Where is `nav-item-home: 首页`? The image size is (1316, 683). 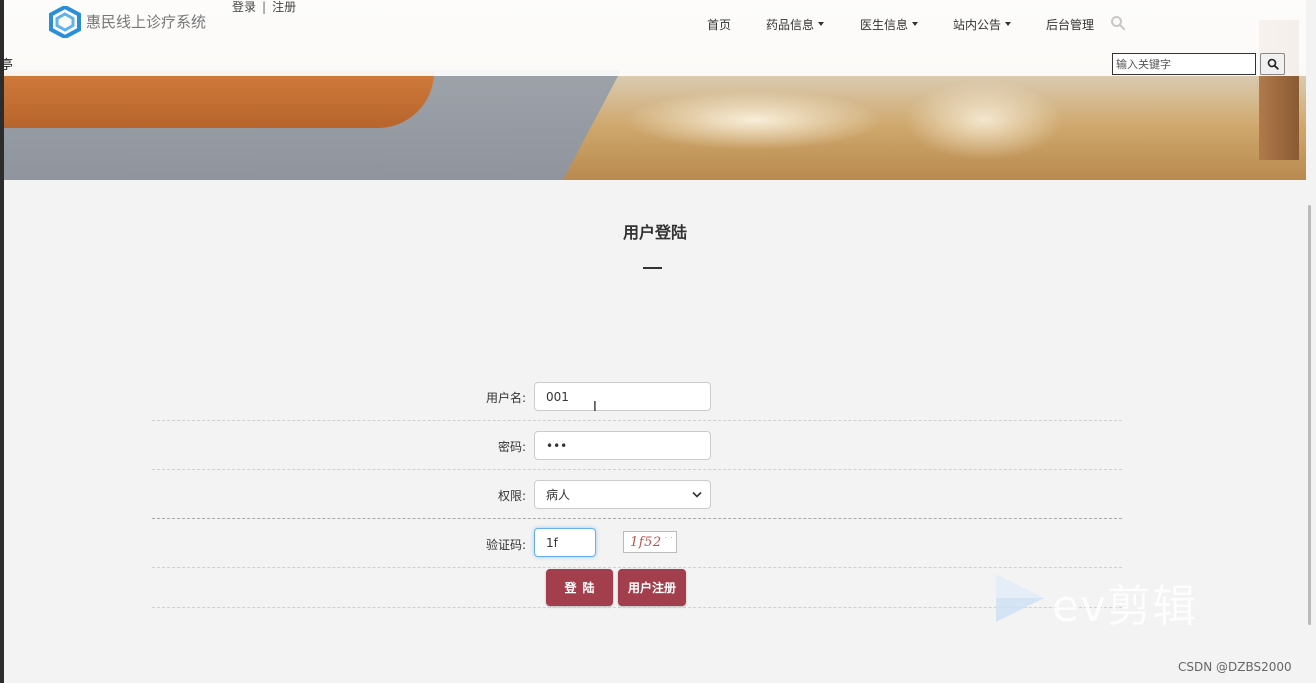
nav-item-home: 首页 is located at coordinates (719, 24).